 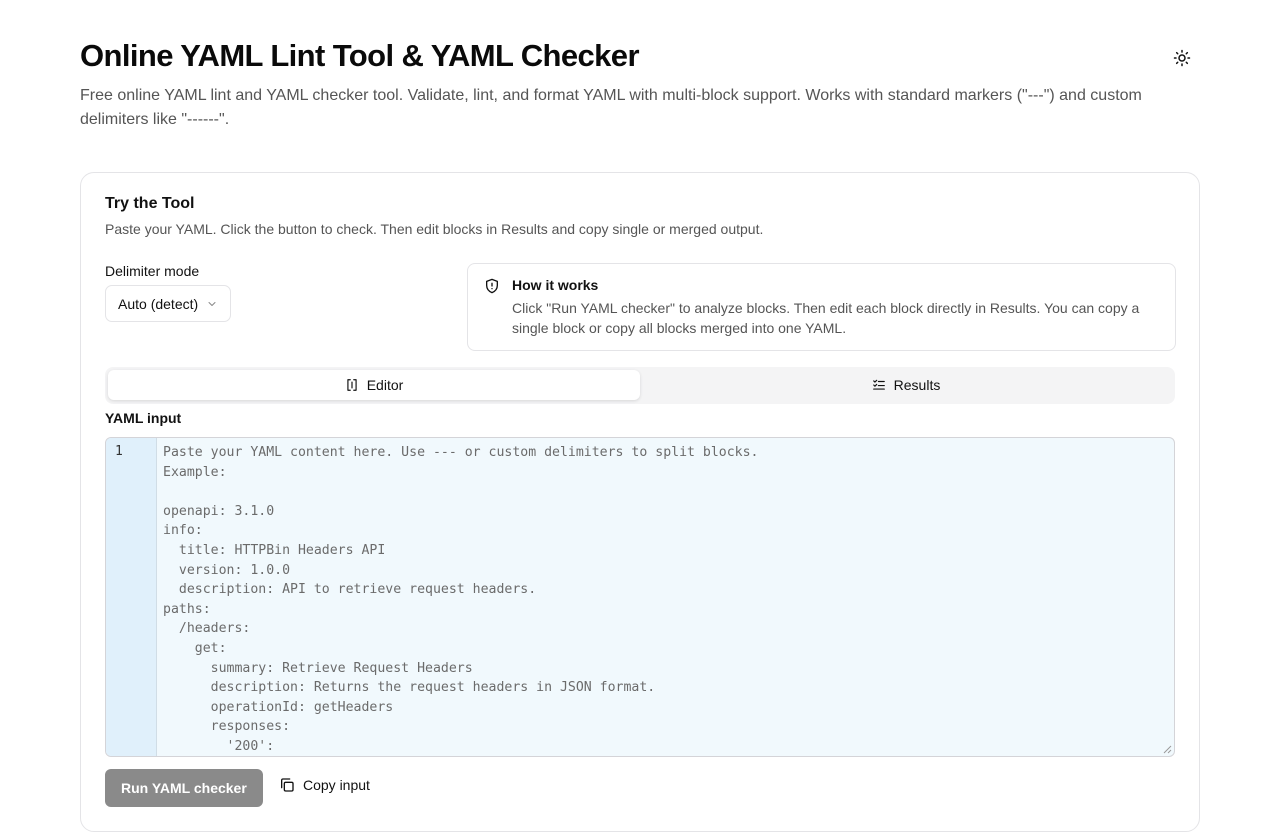 I want to click on how-it-works-title: How it works, so click(x=555, y=285).